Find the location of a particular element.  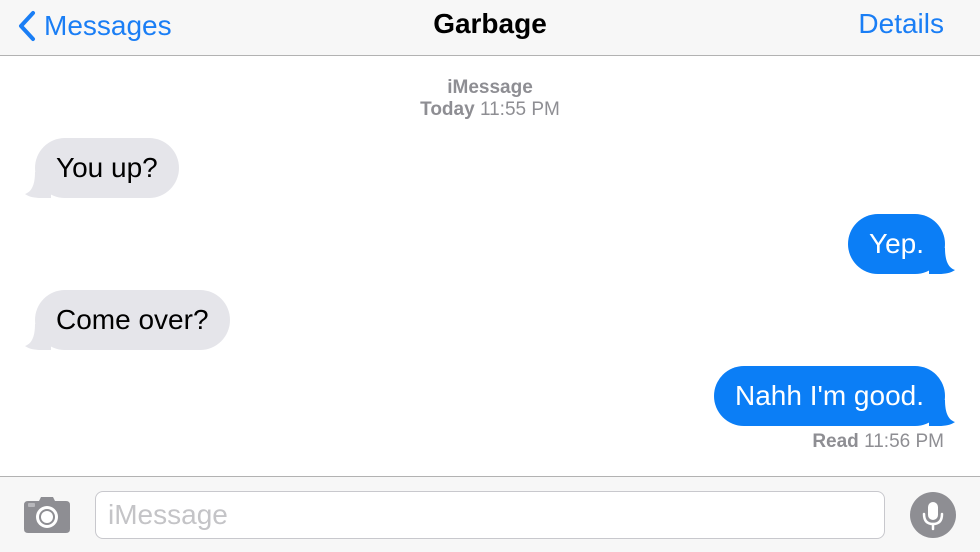

camera-icon is located at coordinates (47, 515).